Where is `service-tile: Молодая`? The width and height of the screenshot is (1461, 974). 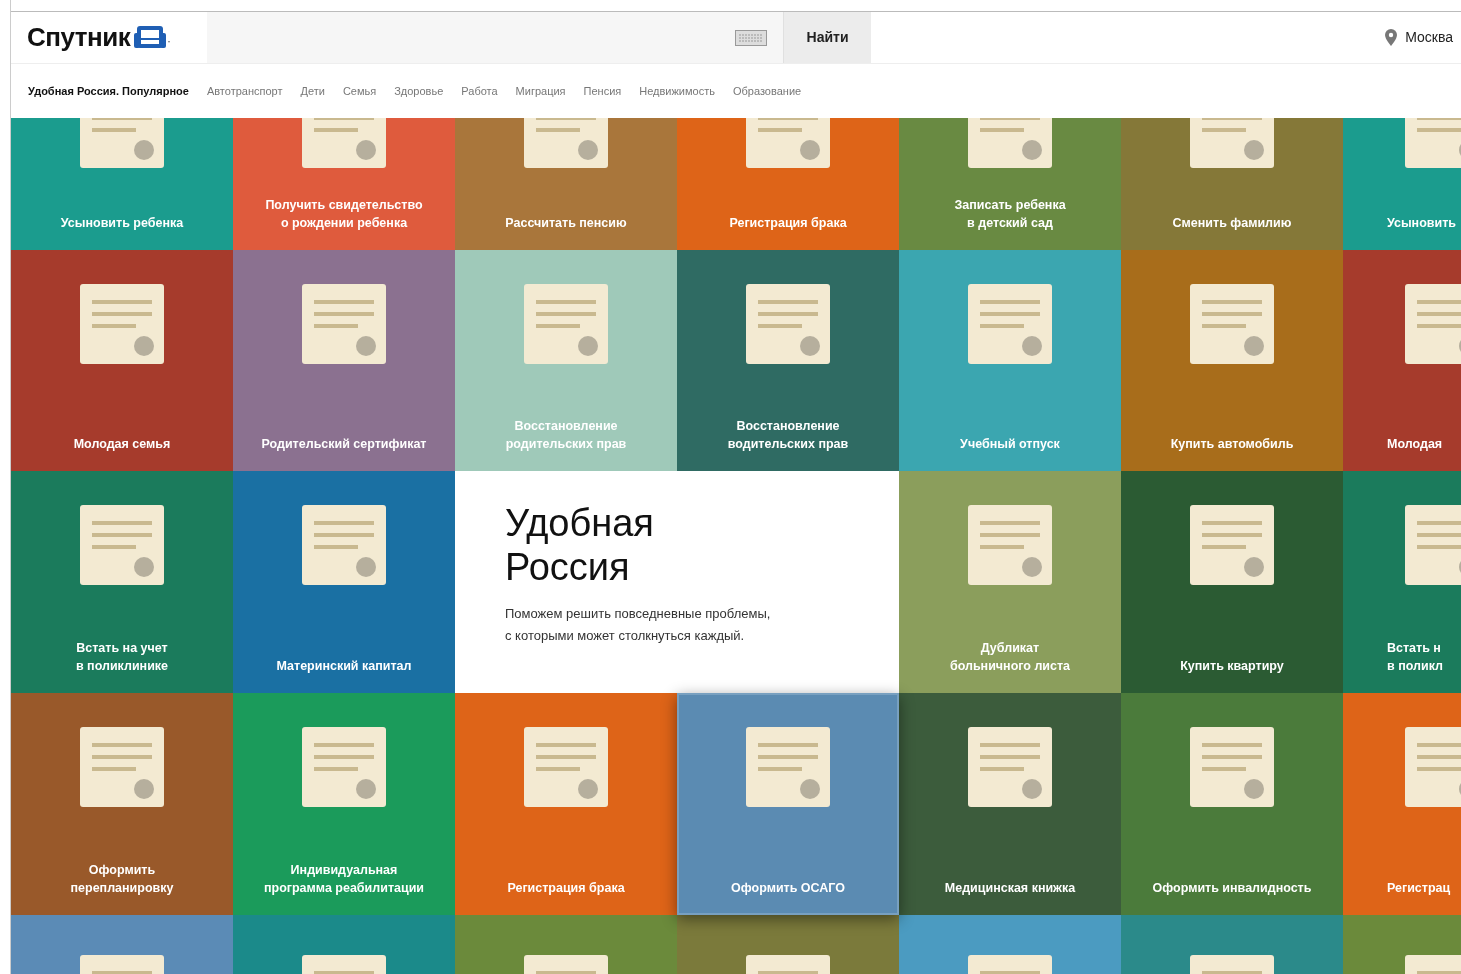
service-tile: Молодая is located at coordinates (1402, 360).